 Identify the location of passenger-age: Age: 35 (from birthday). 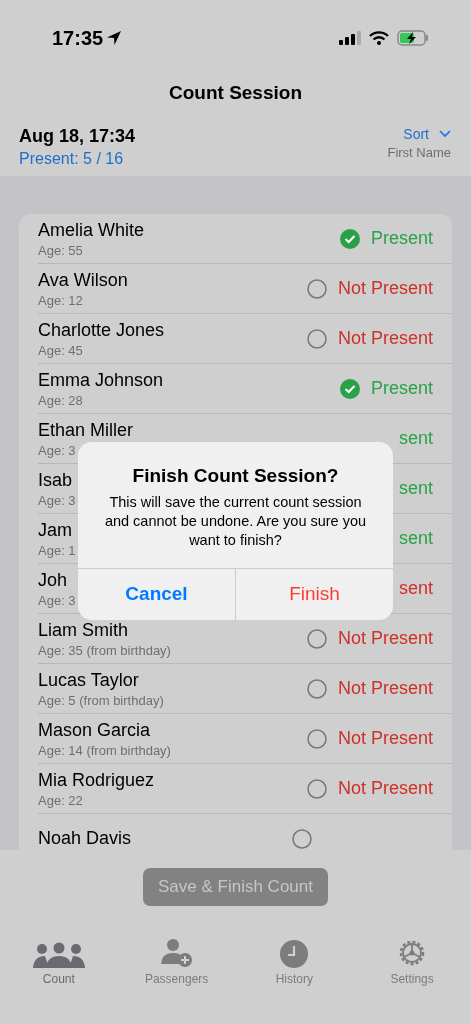
(104, 650).